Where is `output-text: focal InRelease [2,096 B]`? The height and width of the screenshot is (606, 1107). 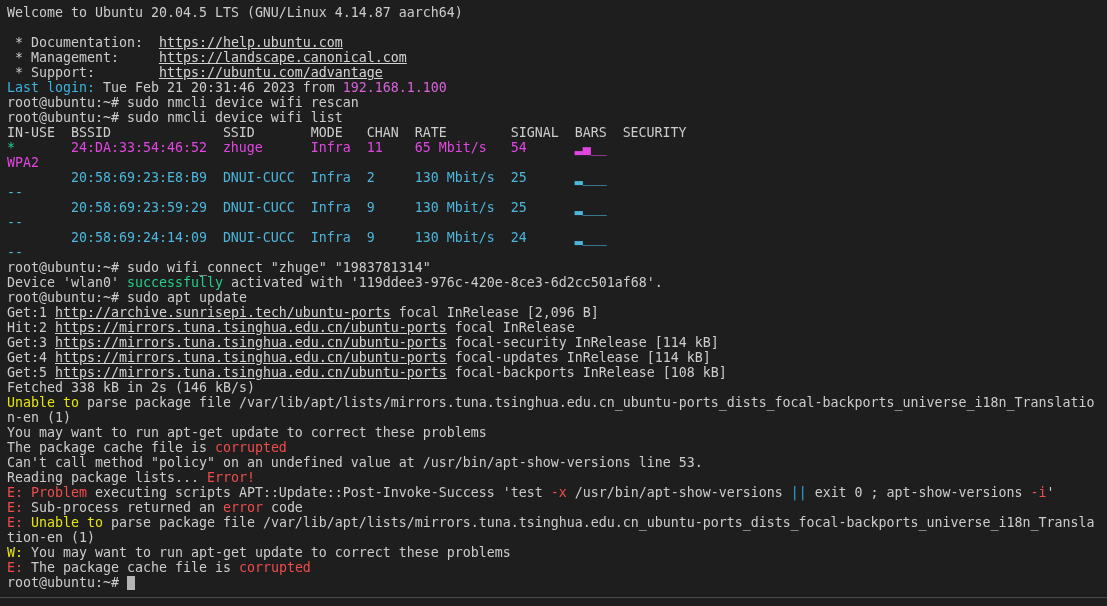 output-text: focal InRelease [2,096 B] is located at coordinates (498, 312).